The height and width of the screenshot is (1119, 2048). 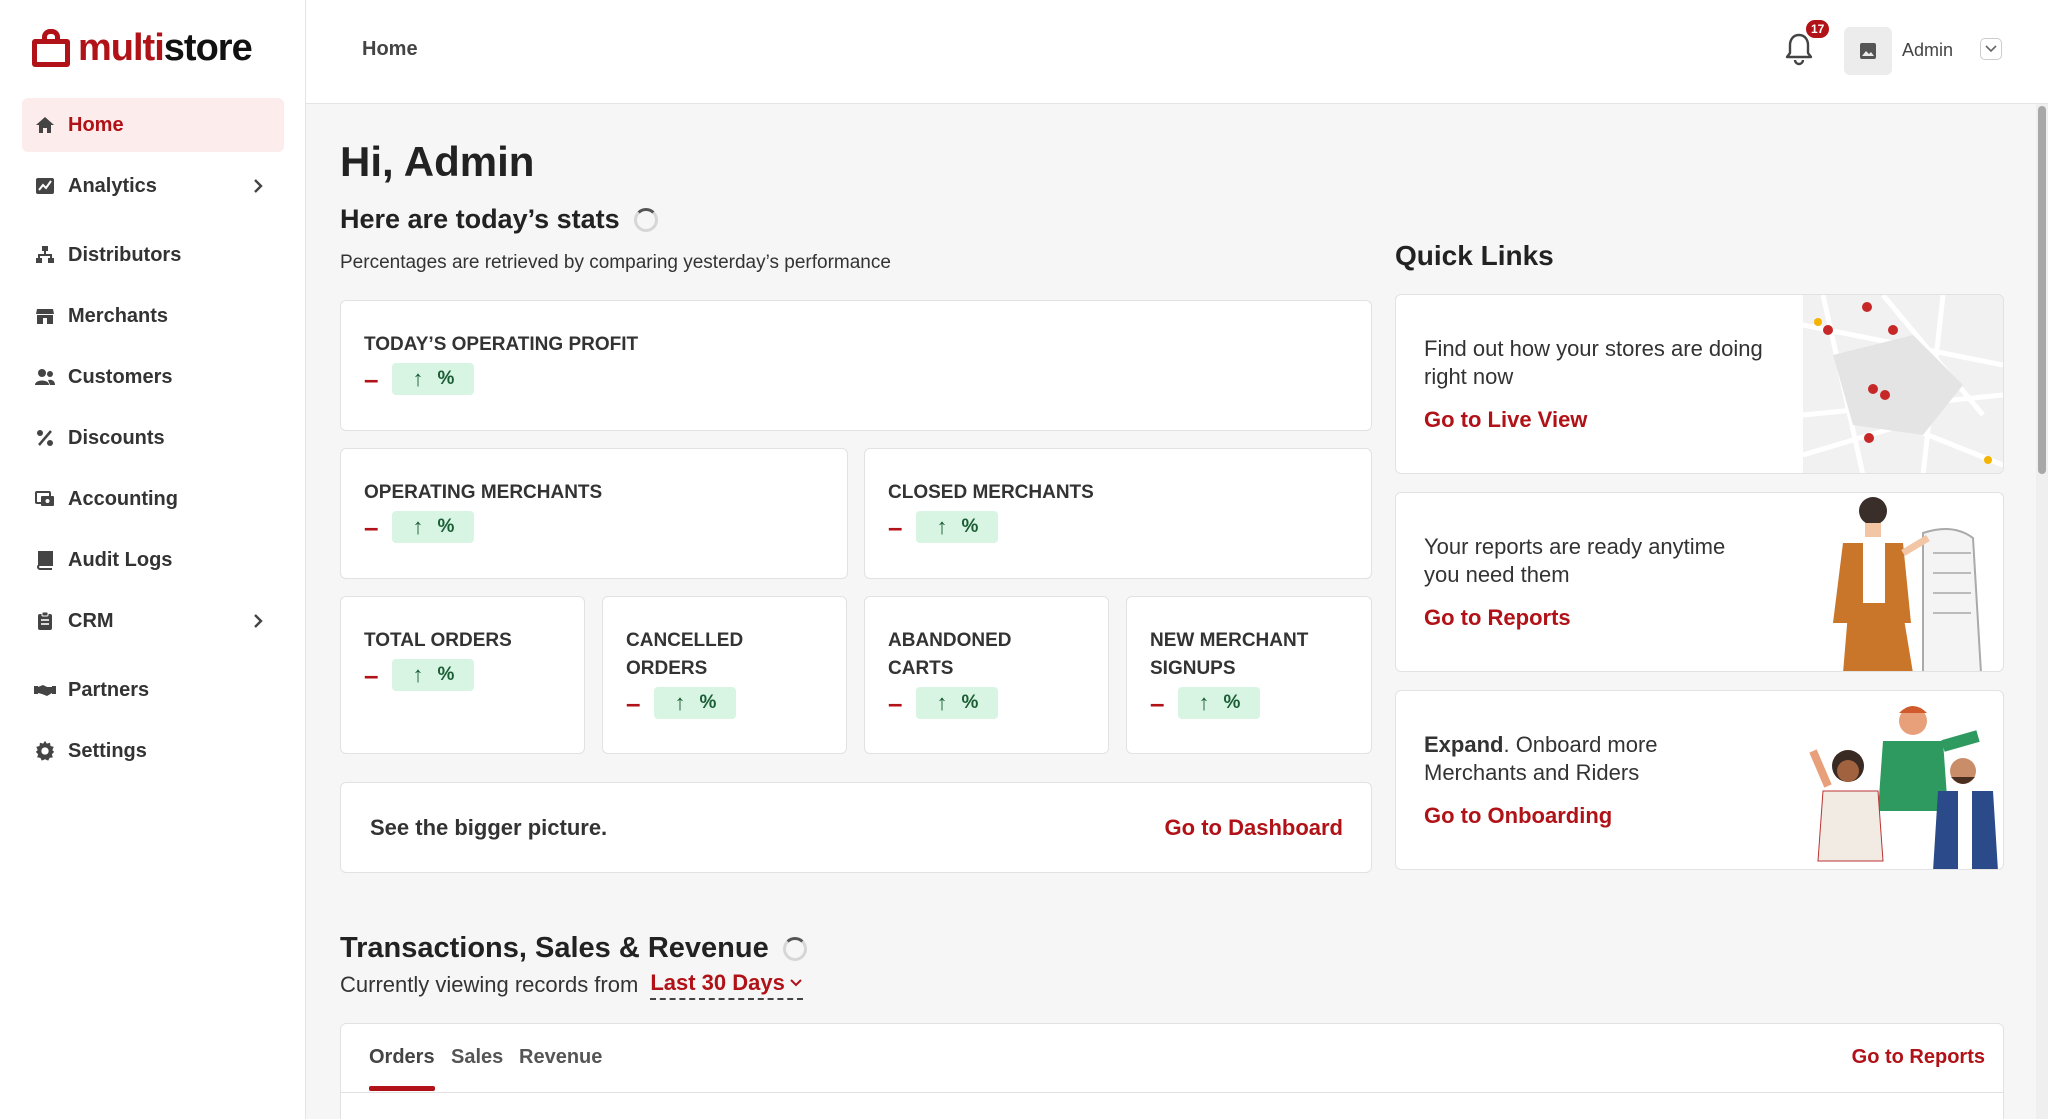 What do you see at coordinates (153, 438) in the screenshot?
I see `sidebar-item-discounts: Discounts` at bounding box center [153, 438].